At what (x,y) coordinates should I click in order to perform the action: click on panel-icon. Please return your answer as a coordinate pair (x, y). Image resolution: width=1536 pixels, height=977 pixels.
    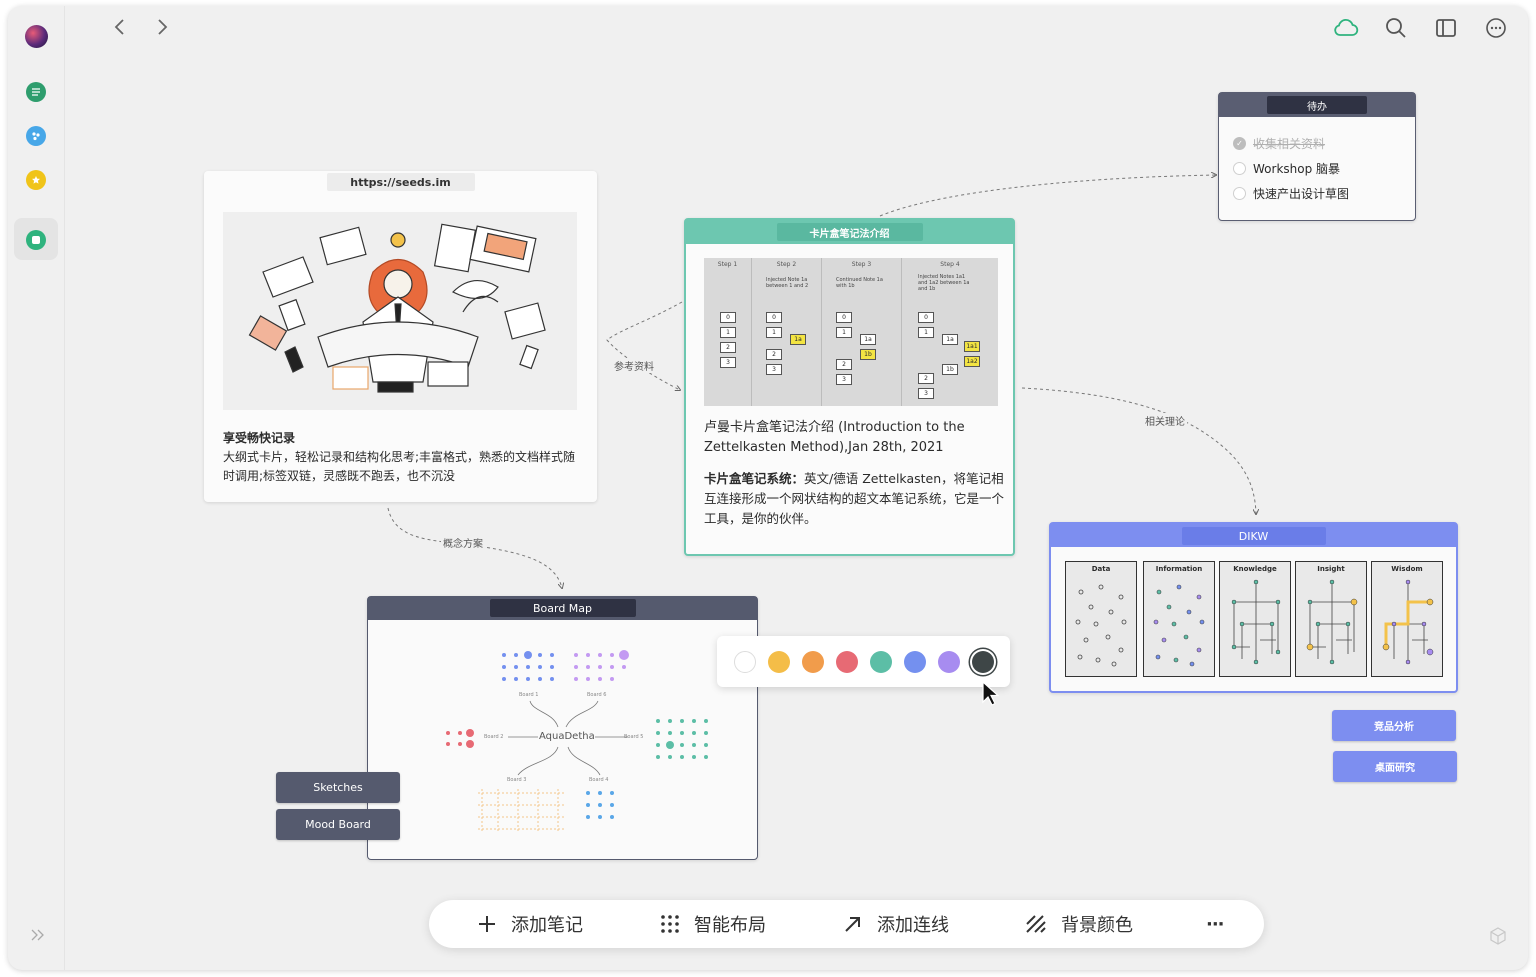
    Looking at the image, I should click on (1446, 28).